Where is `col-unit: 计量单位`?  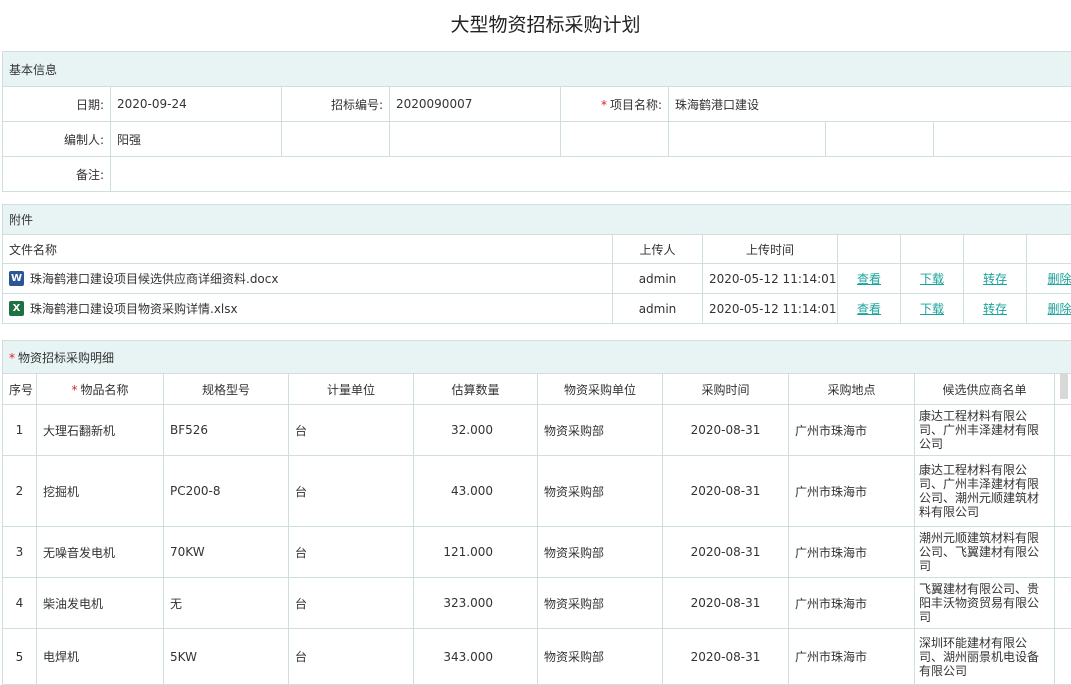
col-unit: 计量单位 is located at coordinates (351, 389).